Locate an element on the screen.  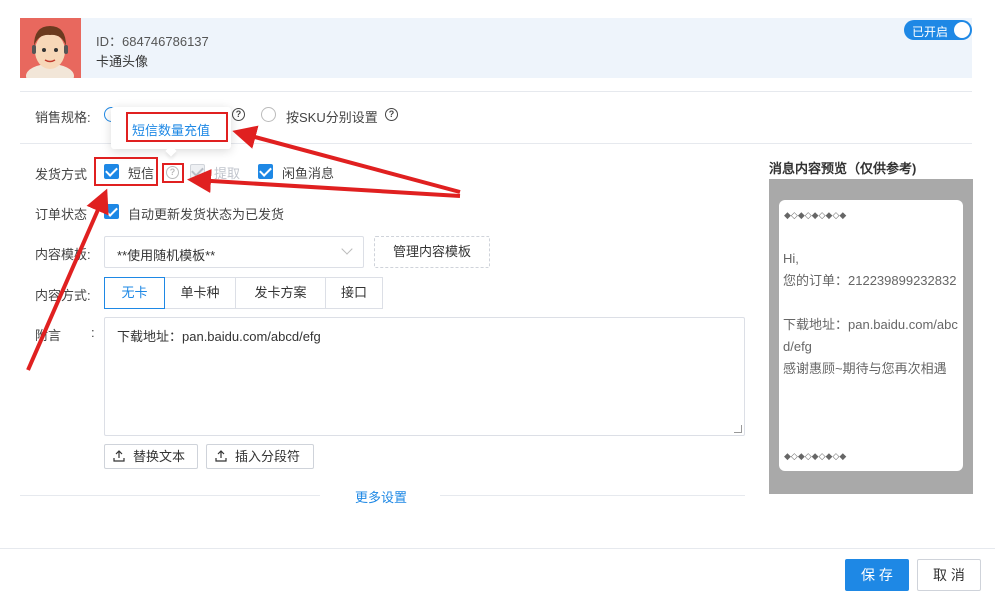
manage-template-button: 管理内容模板 is located at coordinates (432, 252).